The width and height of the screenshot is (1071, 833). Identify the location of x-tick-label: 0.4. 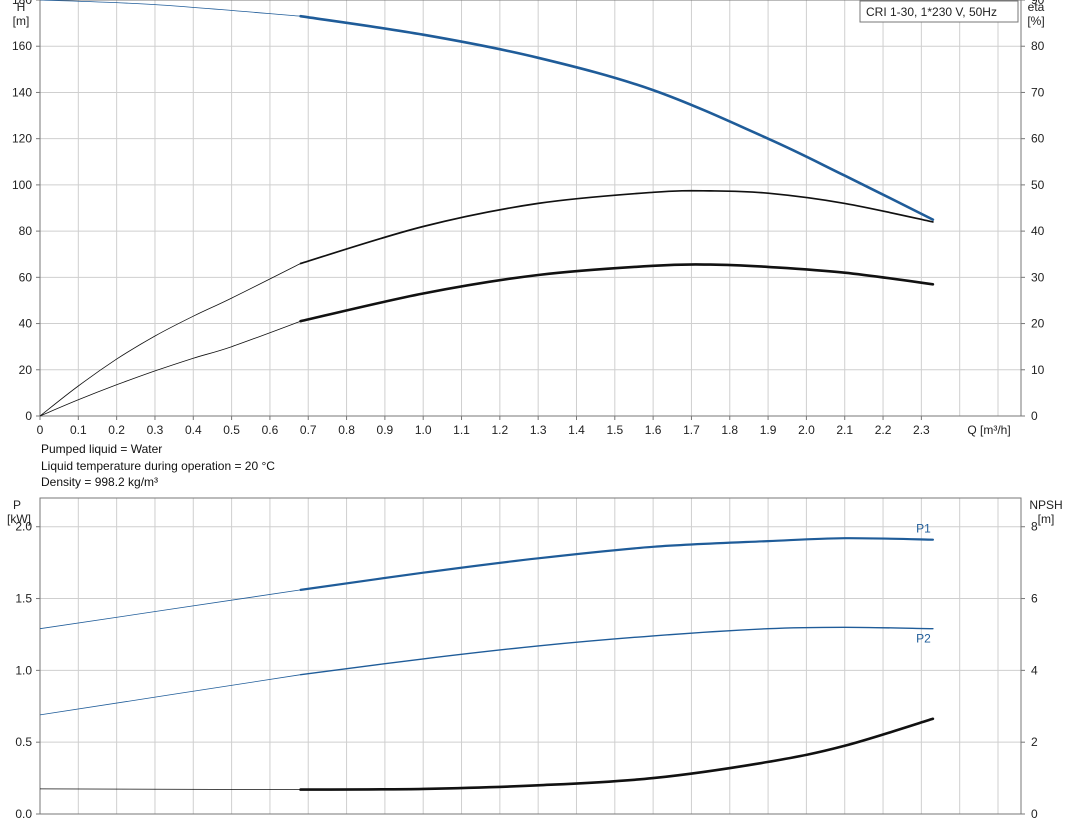
(193, 430).